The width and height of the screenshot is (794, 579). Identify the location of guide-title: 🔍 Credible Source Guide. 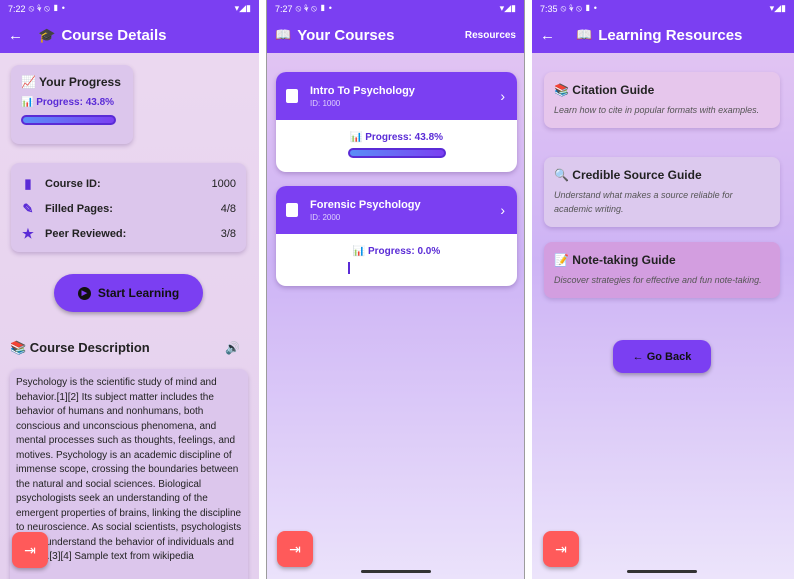
(628, 175).